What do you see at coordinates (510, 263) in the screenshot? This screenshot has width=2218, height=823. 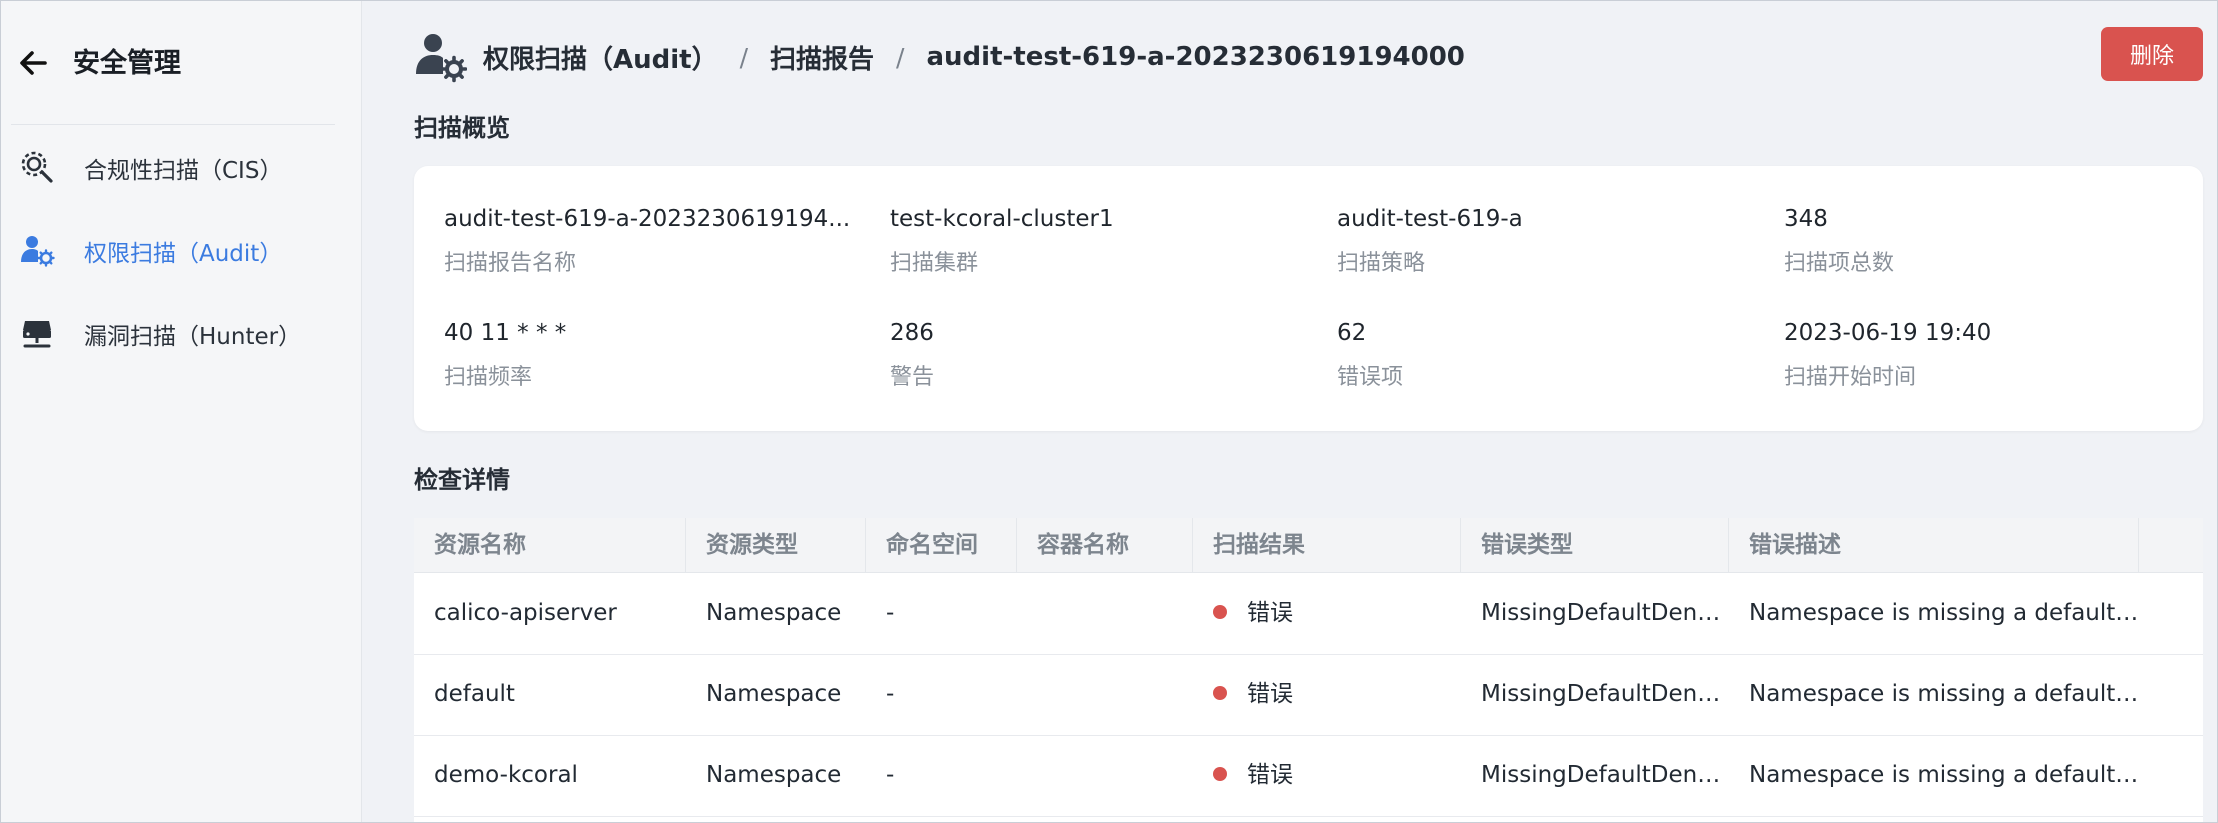 I see `overview-label: 扫描报告名称` at bounding box center [510, 263].